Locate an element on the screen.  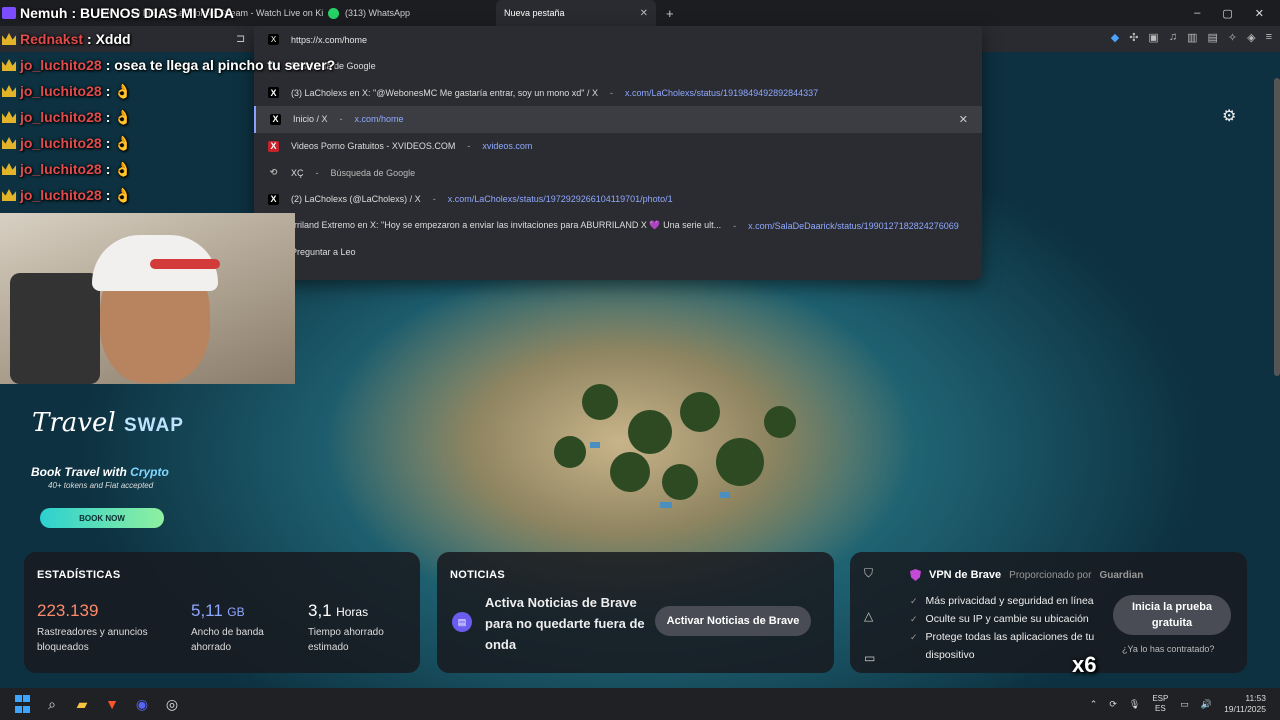
network-icon: ▭ is located at coordinates (1184, 704).